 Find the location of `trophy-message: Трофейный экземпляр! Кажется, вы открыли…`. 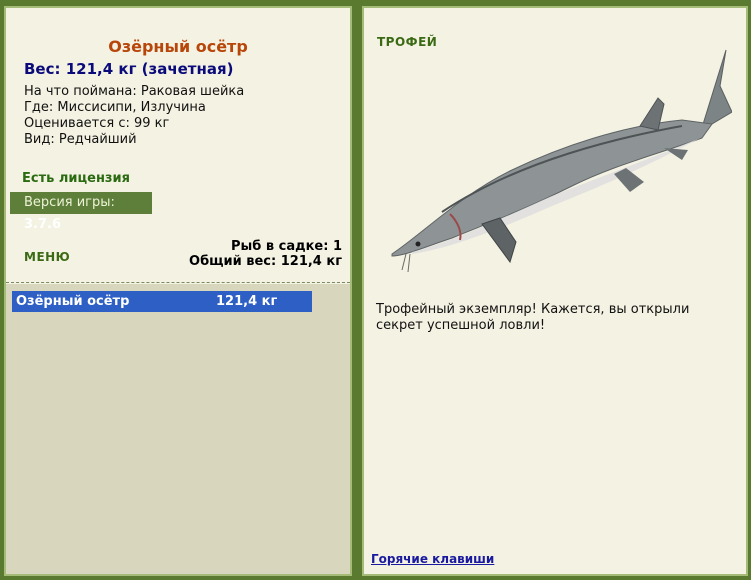

trophy-message: Трофейный экземпляр! Кажется, вы открыли… is located at coordinates (533, 317).